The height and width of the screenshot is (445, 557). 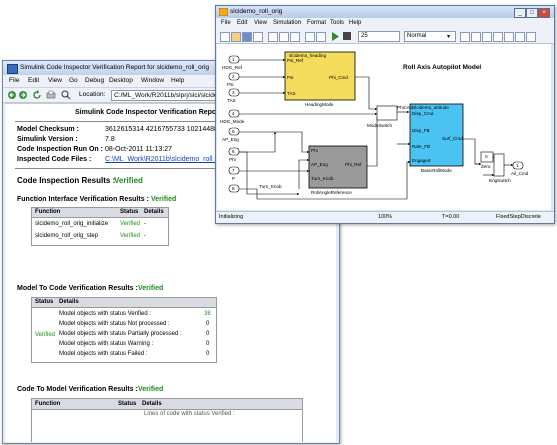 What do you see at coordinates (295, 60) in the screenshot?
I see `port-label: Psi_Ref` at bounding box center [295, 60].